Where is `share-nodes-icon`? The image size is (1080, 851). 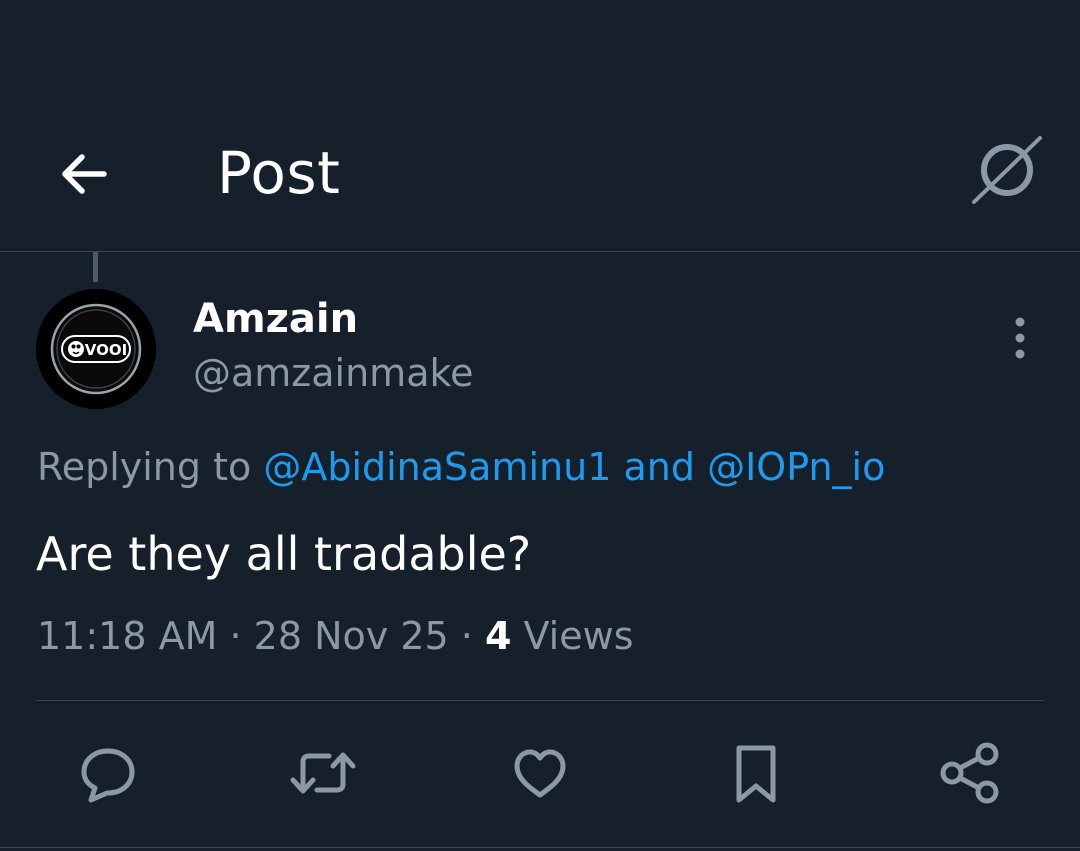
share-nodes-icon is located at coordinates (969, 773).